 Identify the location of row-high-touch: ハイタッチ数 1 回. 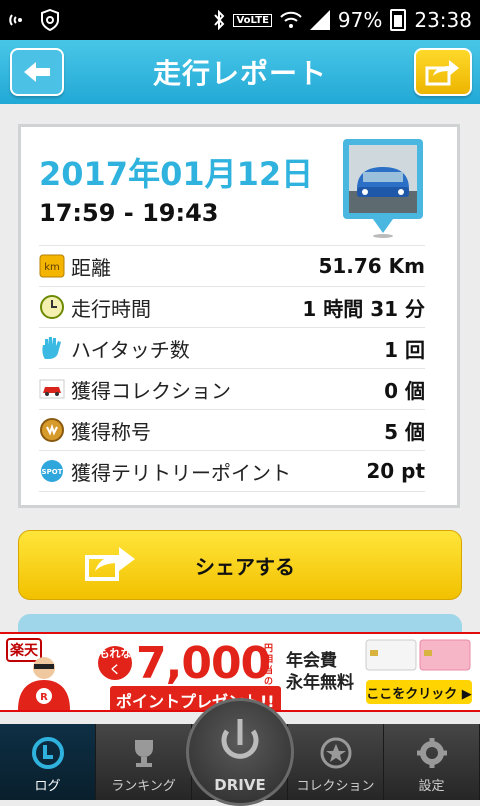
(232, 347).